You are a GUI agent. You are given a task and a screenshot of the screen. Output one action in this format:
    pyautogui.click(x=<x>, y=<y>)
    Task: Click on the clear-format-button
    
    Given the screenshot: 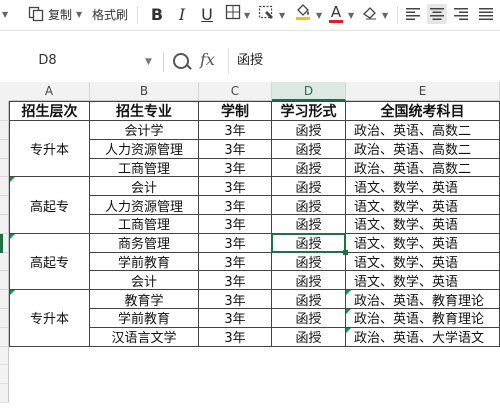 What is the action you would take?
    pyautogui.click(x=370, y=14)
    